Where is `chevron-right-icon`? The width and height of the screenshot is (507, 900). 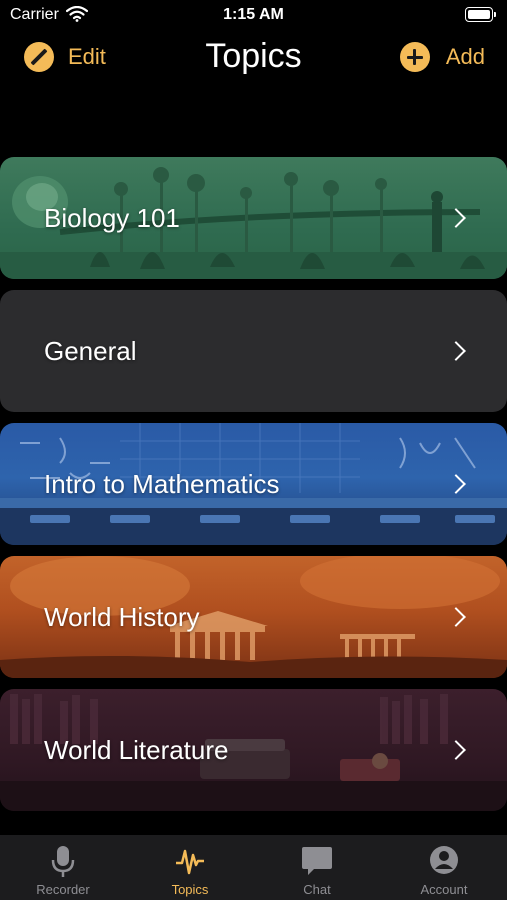 chevron-right-icon is located at coordinates (456, 351).